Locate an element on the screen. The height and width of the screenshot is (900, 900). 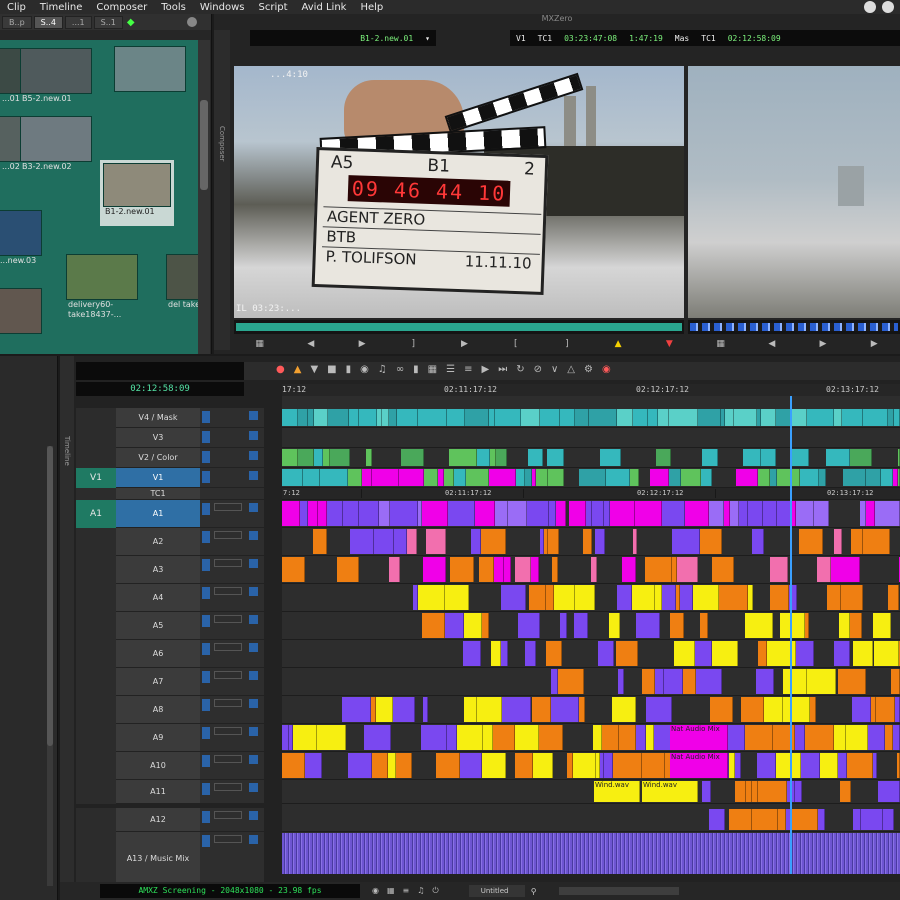
track-name: A7 is located at coordinates (158, 682).